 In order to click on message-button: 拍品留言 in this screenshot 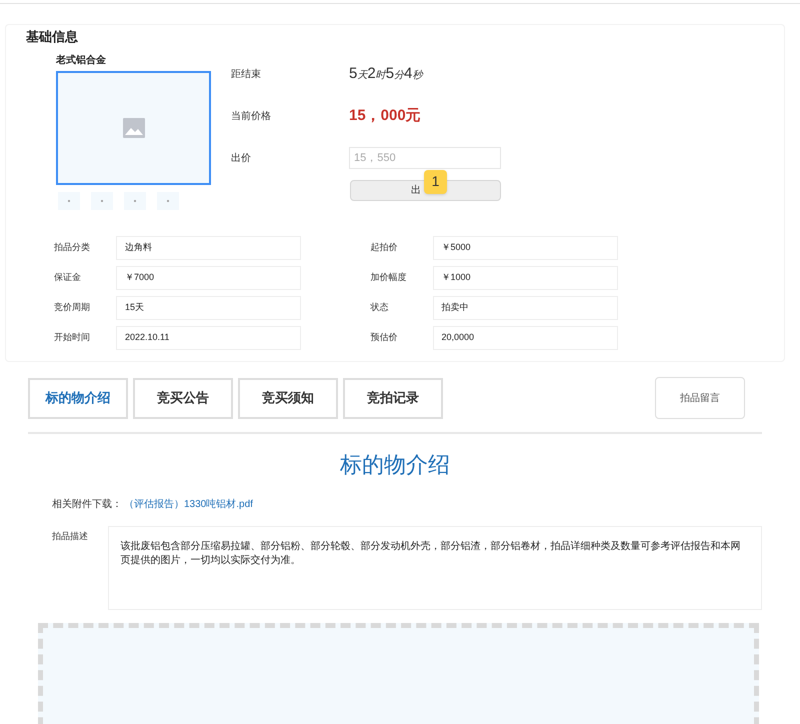, I will do `click(700, 398)`.